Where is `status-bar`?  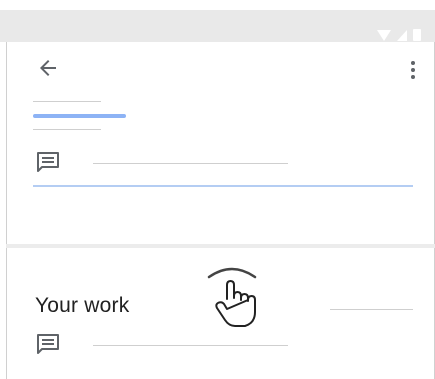
status-bar is located at coordinates (217, 26).